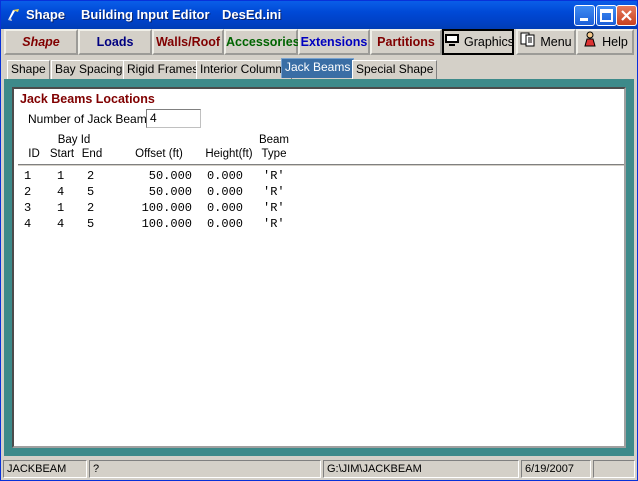 Image resolution: width=638 pixels, height=481 pixels. What do you see at coordinates (163, 69) in the screenshot?
I see `tab-rigid-frames: Rigid Frames` at bounding box center [163, 69].